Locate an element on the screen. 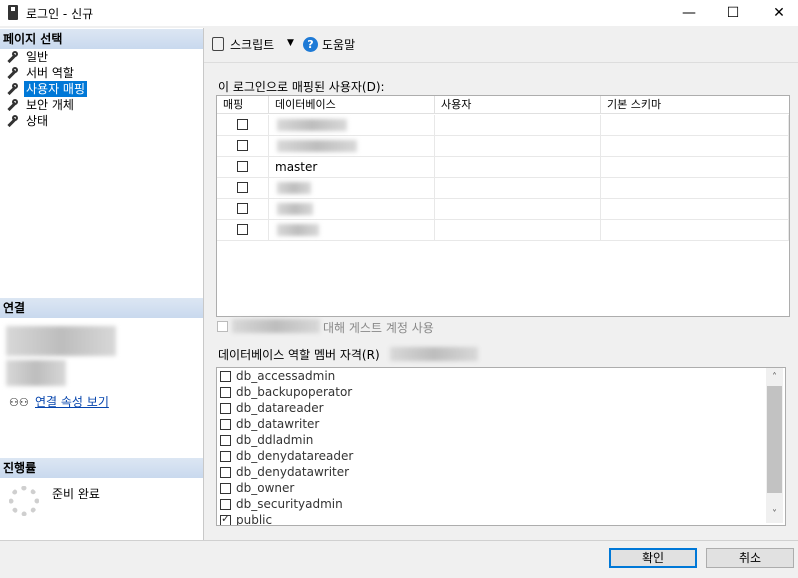 This screenshot has width=798, height=578. role-label: db_securityadmin is located at coordinates (289, 504).